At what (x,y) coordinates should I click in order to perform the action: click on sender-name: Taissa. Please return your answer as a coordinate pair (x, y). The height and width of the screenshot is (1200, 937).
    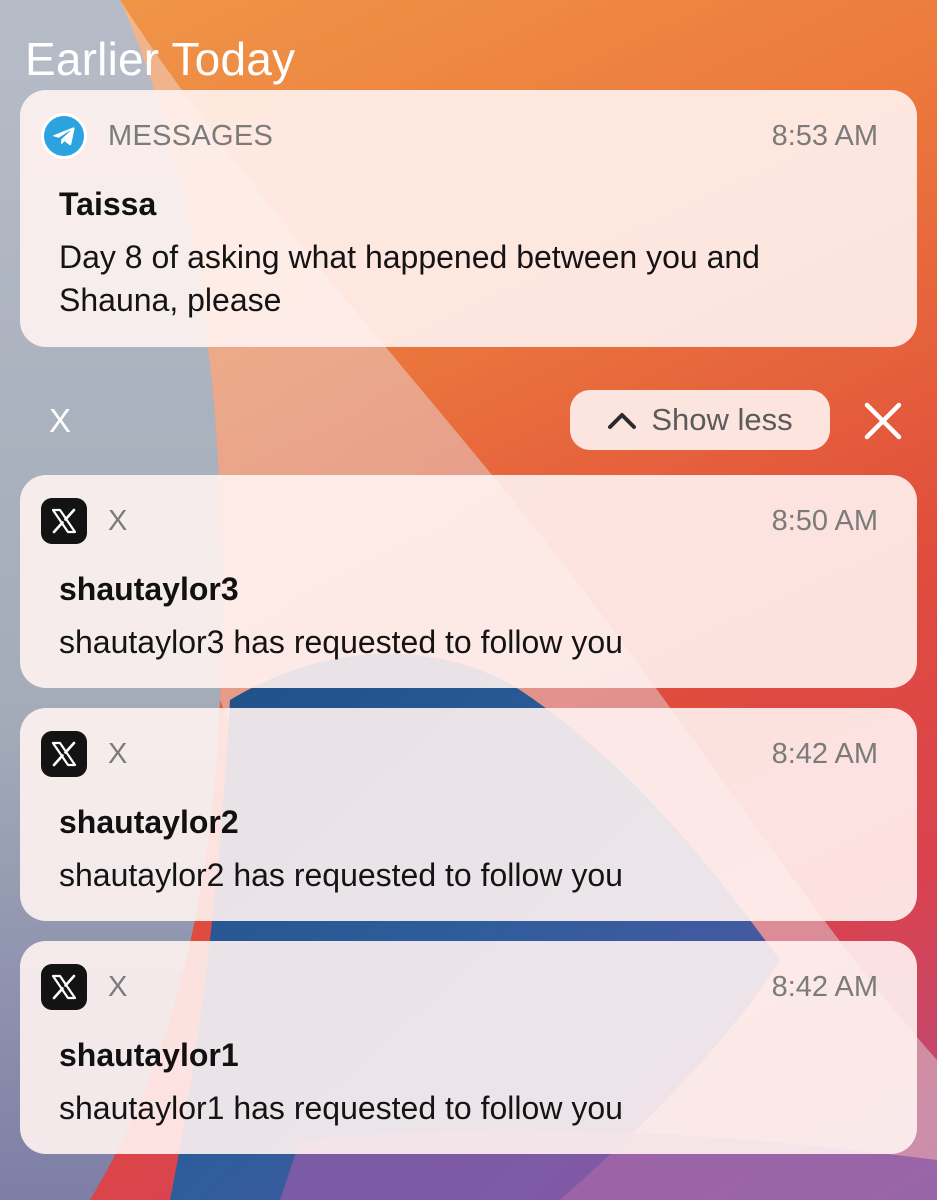
    Looking at the image, I should click on (108, 204).